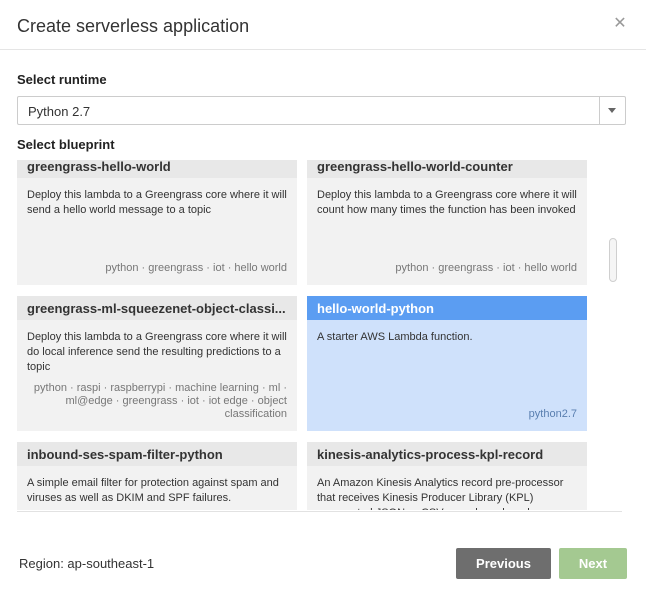 The width and height of the screenshot is (646, 597). What do you see at coordinates (323, 25) in the screenshot?
I see `dialog-header: Create serverless application ✕` at bounding box center [323, 25].